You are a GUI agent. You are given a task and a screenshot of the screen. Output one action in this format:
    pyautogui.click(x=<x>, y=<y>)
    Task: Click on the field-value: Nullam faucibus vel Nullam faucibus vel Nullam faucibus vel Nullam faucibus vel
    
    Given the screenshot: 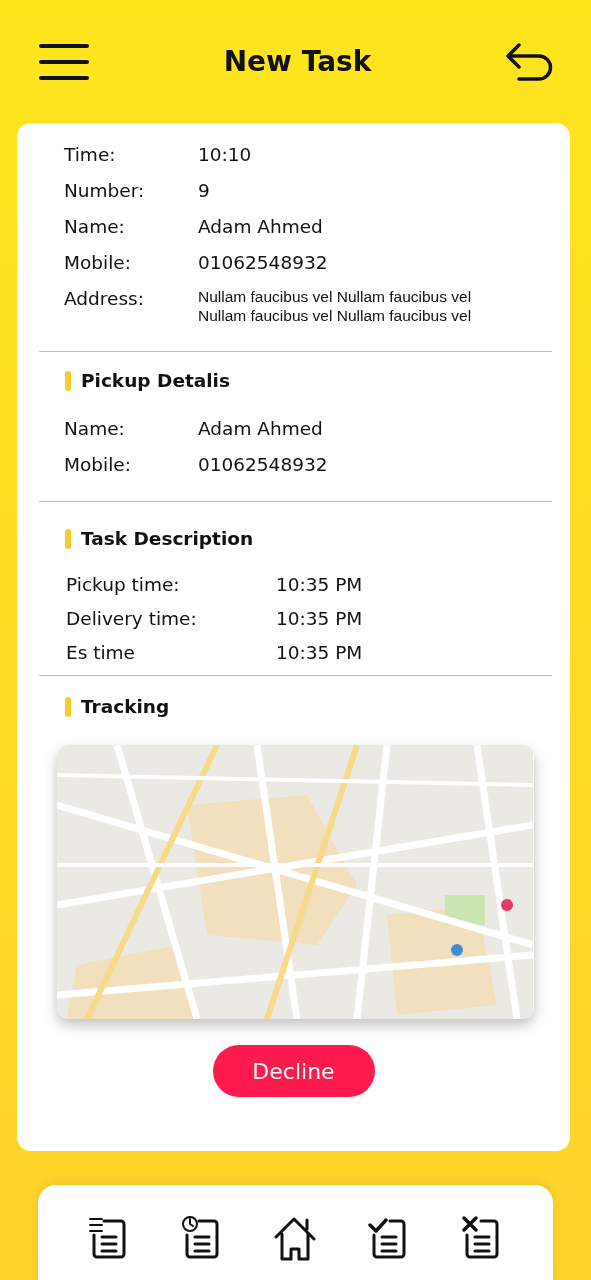 What is the action you would take?
    pyautogui.click(x=335, y=306)
    